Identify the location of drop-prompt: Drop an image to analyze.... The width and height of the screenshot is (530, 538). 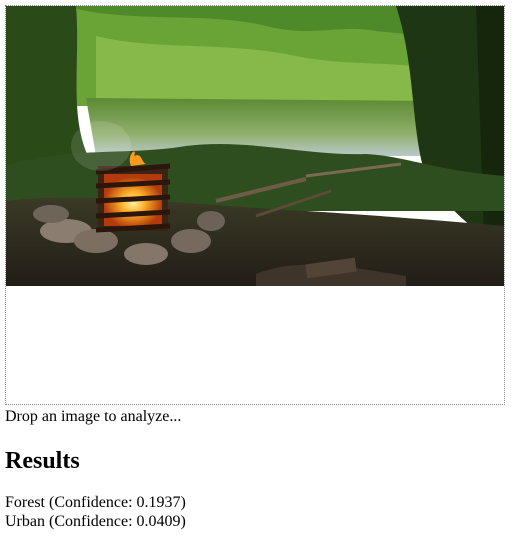
(93, 416).